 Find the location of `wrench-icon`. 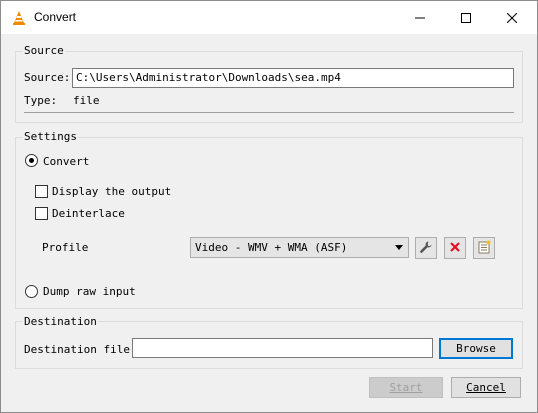

wrench-icon is located at coordinates (426, 248).